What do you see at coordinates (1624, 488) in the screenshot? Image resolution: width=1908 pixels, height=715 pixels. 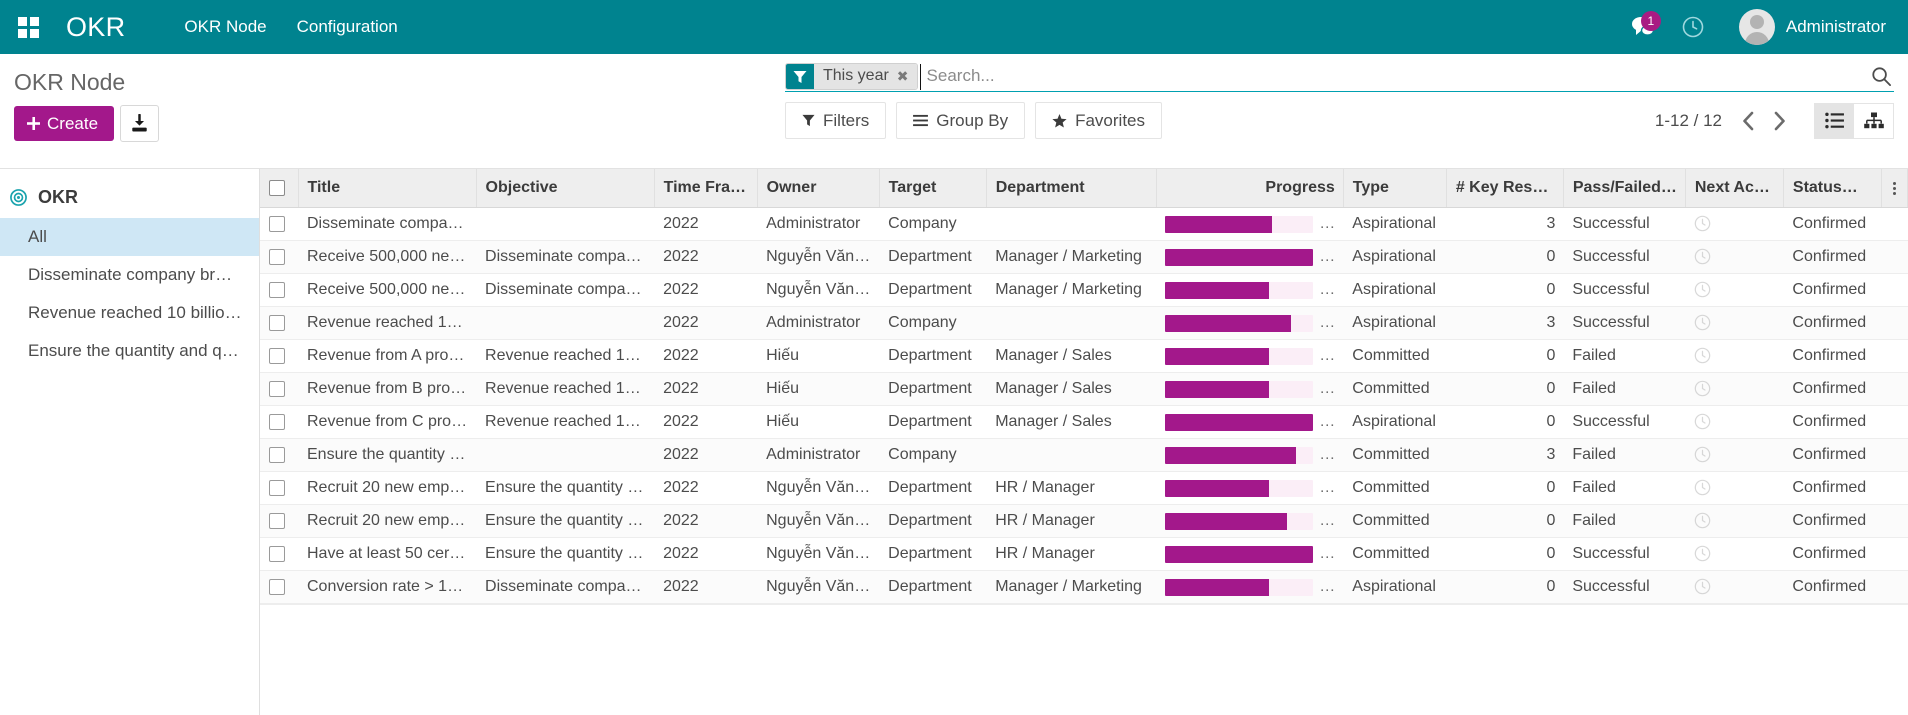 I see `cell-pass-failed: Failed` at bounding box center [1624, 488].